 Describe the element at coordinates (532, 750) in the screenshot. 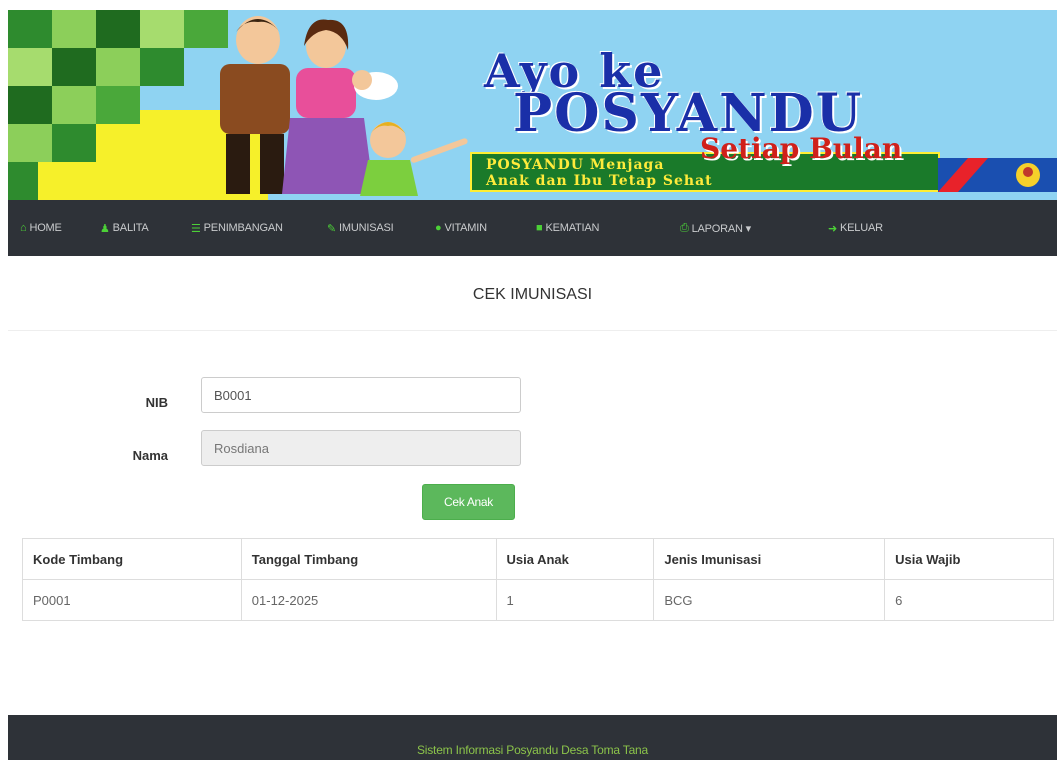

I see `footer-text: Sistem Informasi Posyandu Desa Toma Tana` at that location.